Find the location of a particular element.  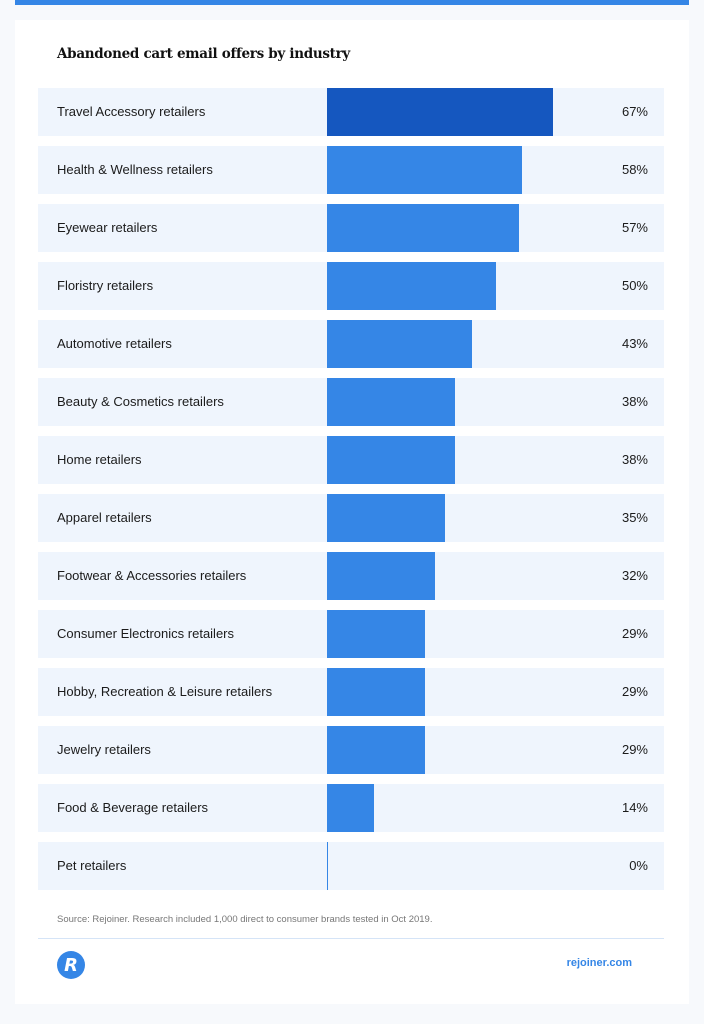

bar-row: Apparel retailers 35% is located at coordinates (351, 518).